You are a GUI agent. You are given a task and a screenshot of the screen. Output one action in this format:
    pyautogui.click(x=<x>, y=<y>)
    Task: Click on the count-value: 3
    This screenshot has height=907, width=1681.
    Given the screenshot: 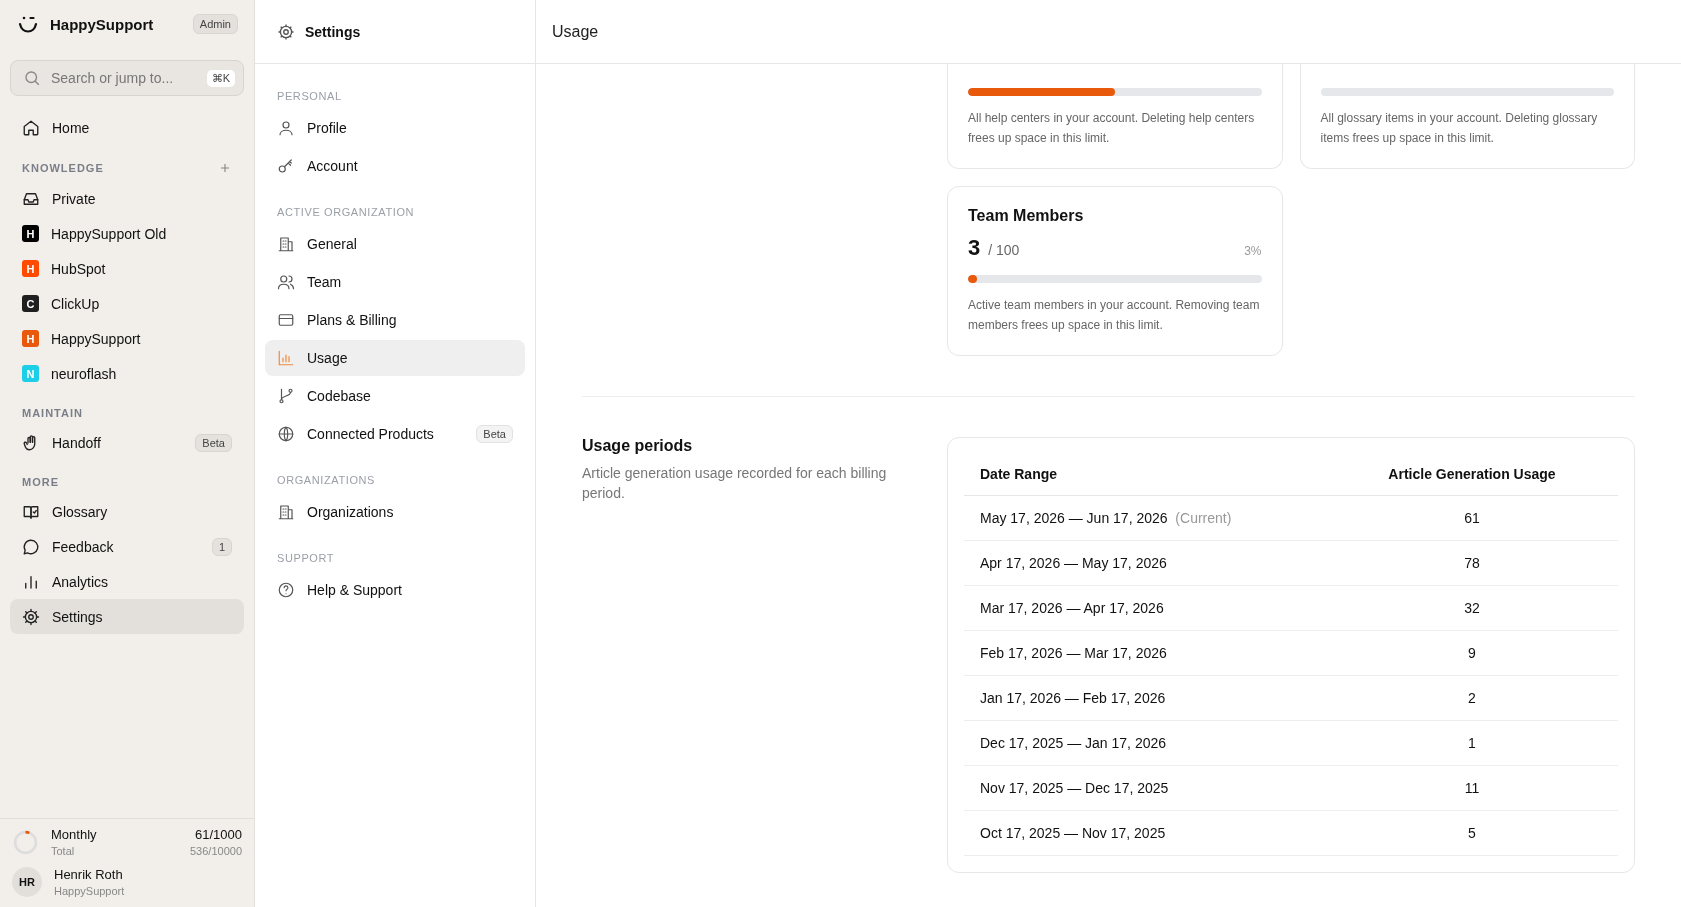 What is the action you would take?
    pyautogui.click(x=974, y=248)
    